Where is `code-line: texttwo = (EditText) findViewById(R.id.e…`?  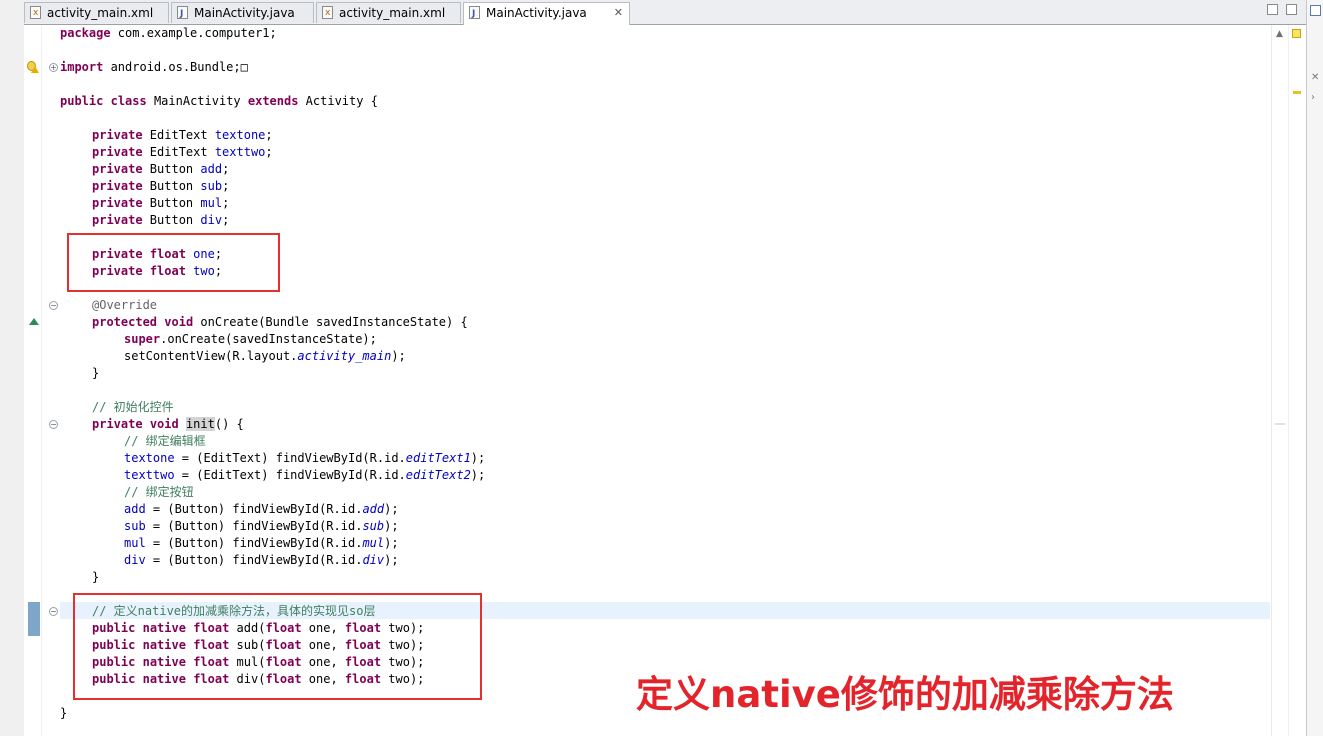
code-line: texttwo = (EditText) findViewById(R.id.e… is located at coordinates (305, 475).